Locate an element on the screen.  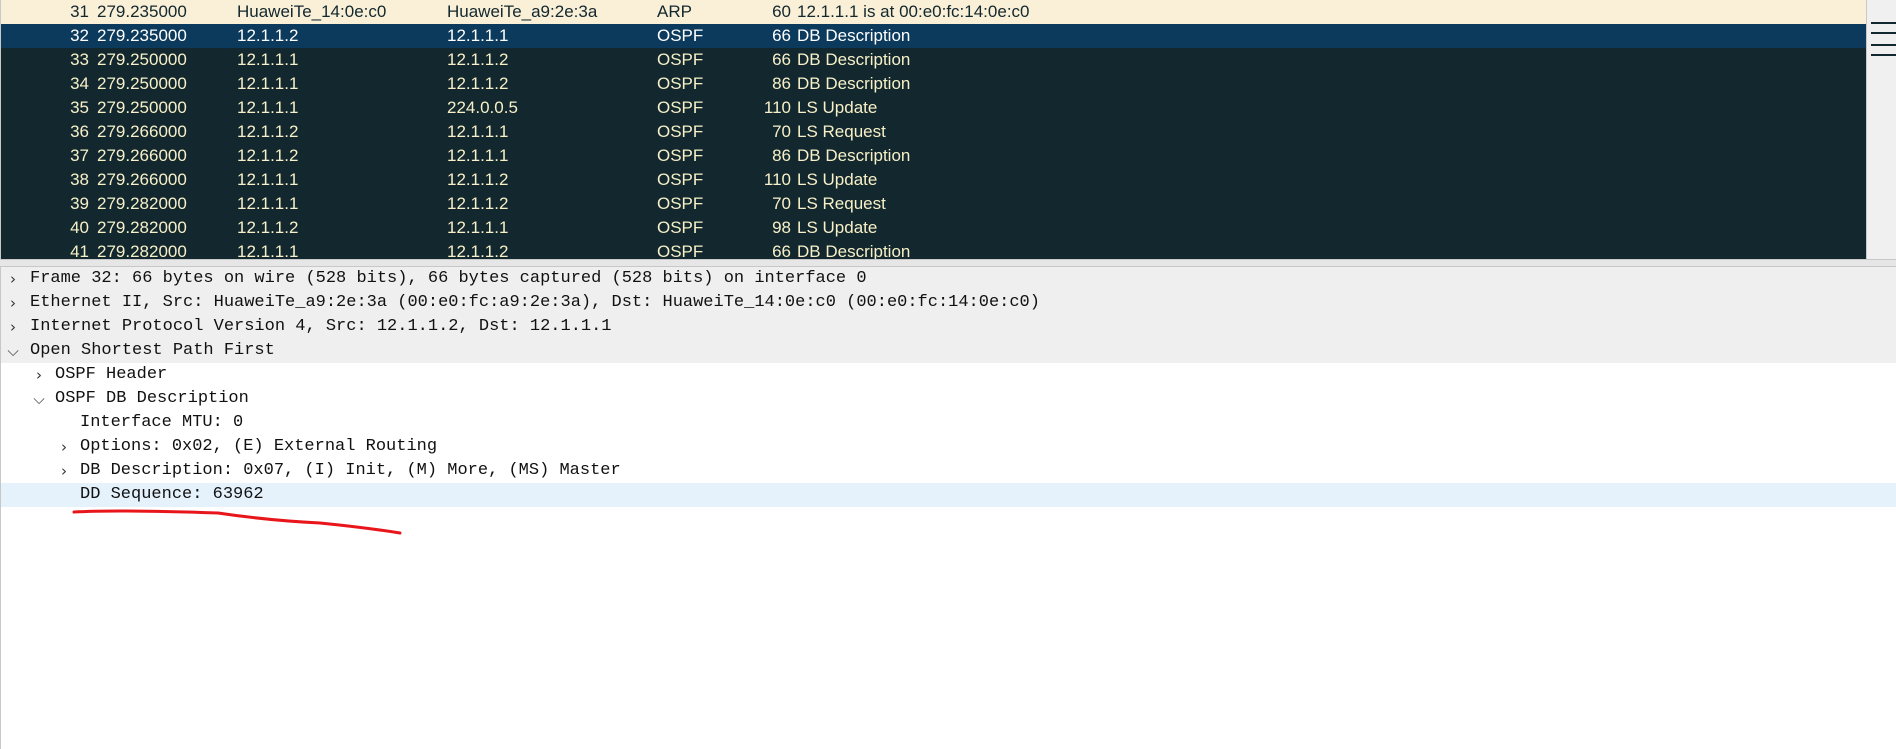
packet-info: LS Update is located at coordinates (837, 179).